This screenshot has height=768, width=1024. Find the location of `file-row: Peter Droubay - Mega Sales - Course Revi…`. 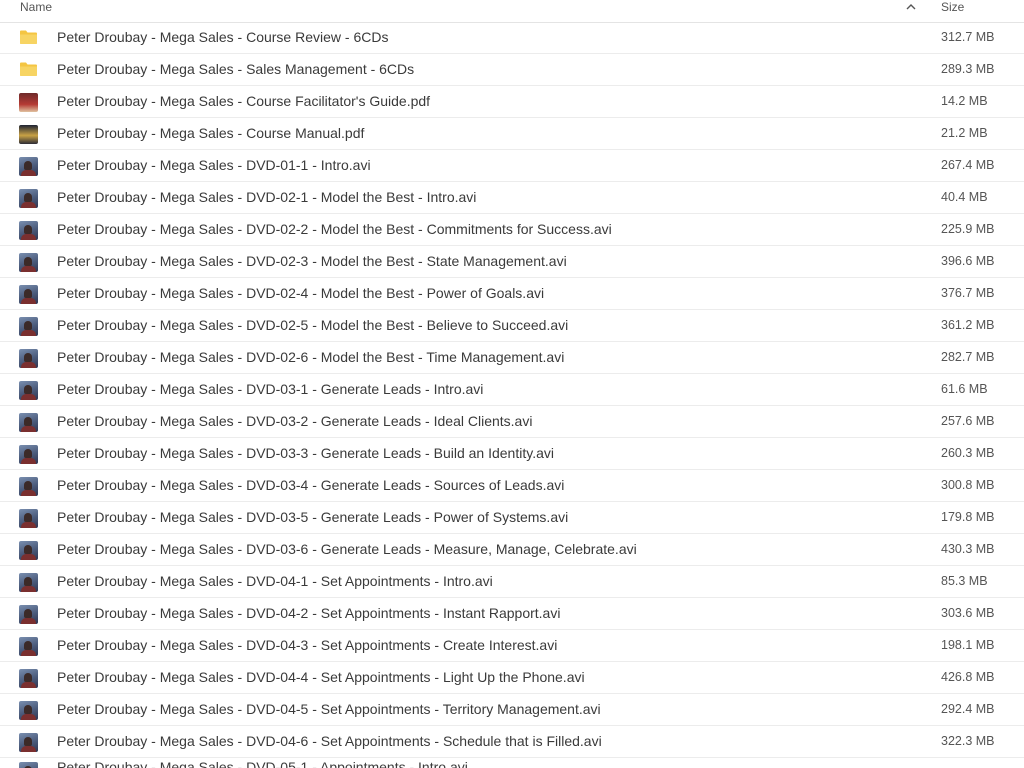

file-row: Peter Droubay - Mega Sales - Course Revi… is located at coordinates (512, 38).